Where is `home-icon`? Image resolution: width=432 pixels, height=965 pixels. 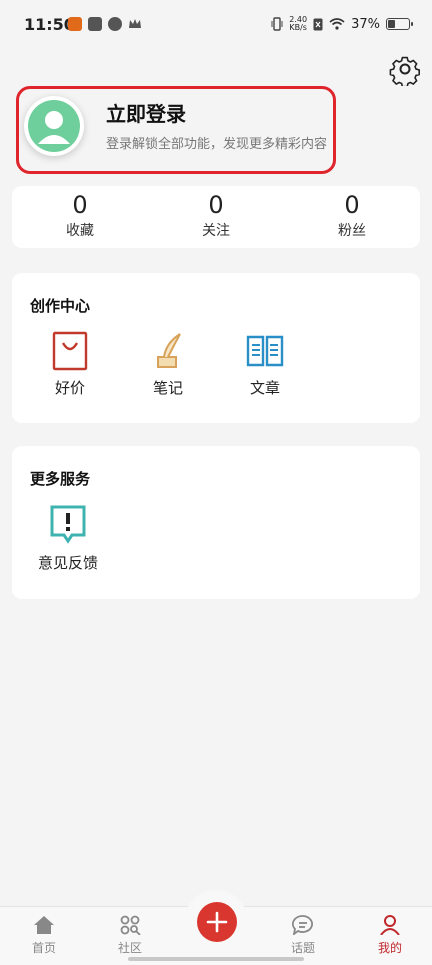 home-icon is located at coordinates (44, 925).